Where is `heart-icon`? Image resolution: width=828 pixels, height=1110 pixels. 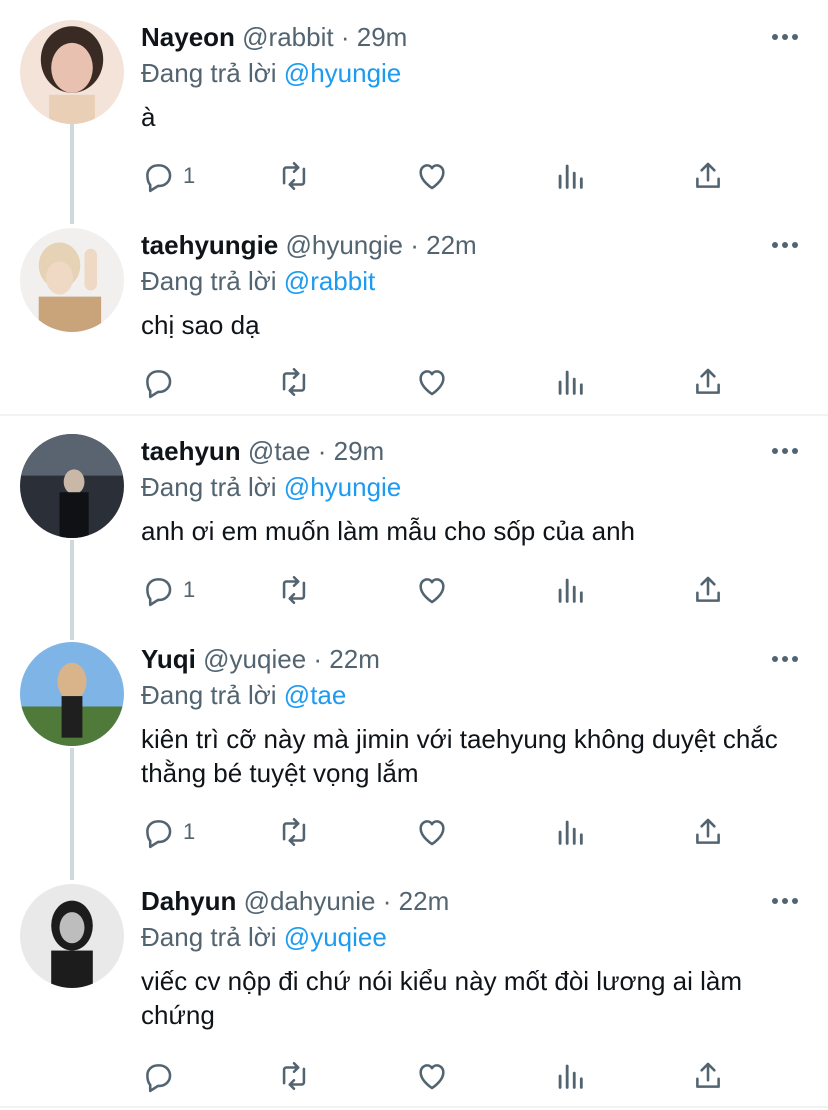
heart-icon is located at coordinates (432, 383).